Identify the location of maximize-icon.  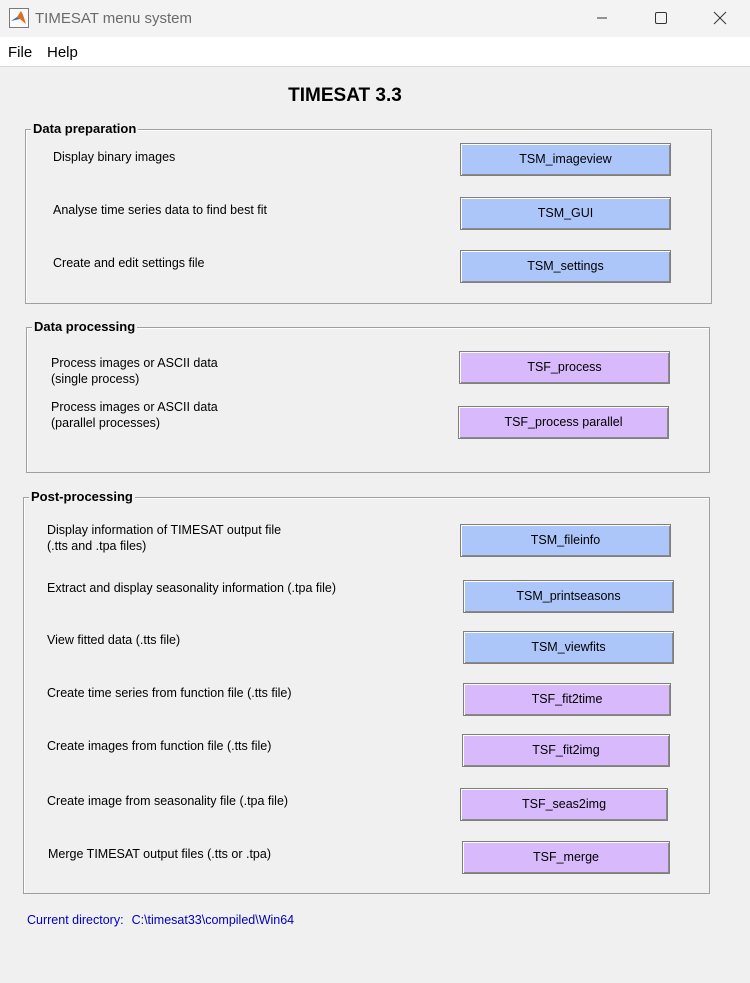
(661, 18).